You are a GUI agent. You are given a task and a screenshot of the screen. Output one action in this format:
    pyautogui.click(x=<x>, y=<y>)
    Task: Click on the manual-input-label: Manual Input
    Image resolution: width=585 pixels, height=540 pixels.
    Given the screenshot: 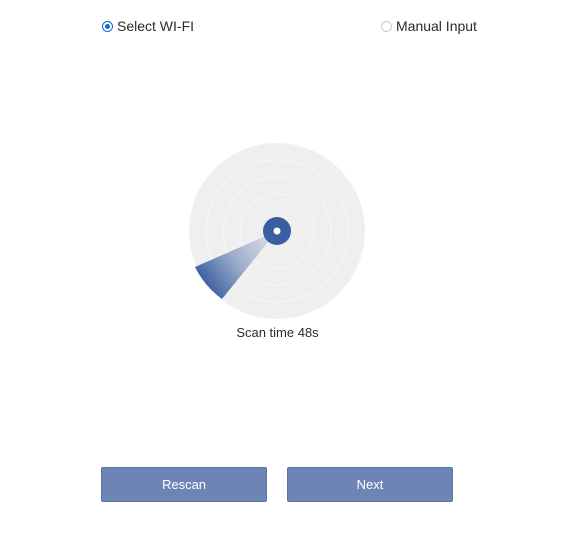 What is the action you would take?
    pyautogui.click(x=436, y=26)
    